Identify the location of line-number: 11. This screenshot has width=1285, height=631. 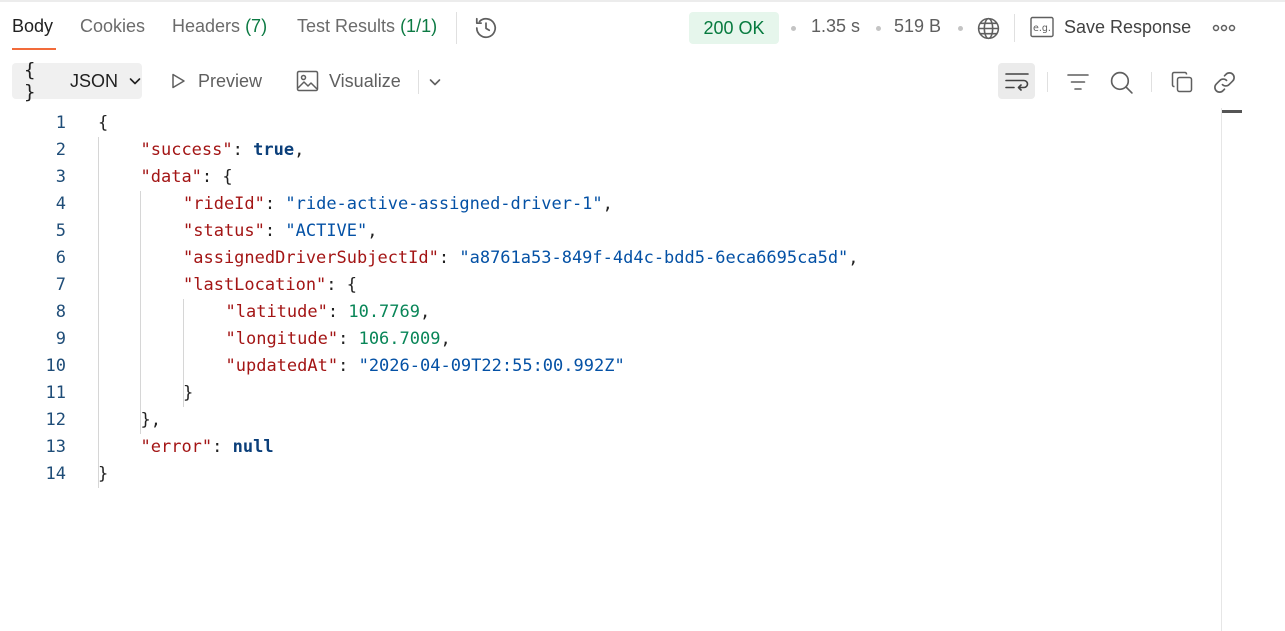
(55, 393).